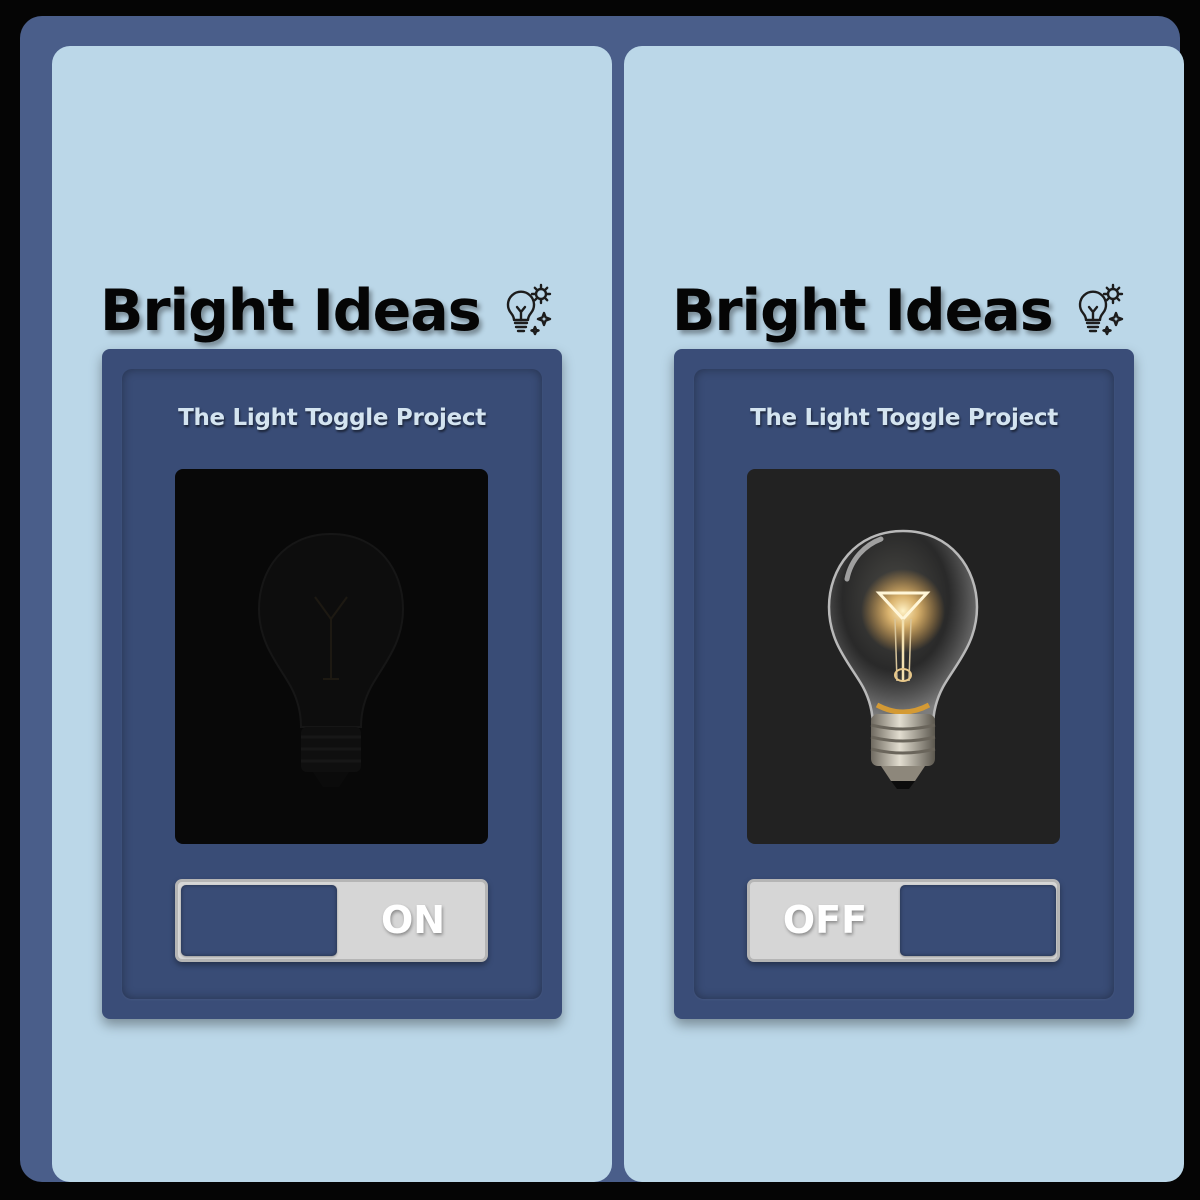 Image resolution: width=1200 pixels, height=1200 pixels. I want to click on light-toggle-switch: OFF, so click(903, 920).